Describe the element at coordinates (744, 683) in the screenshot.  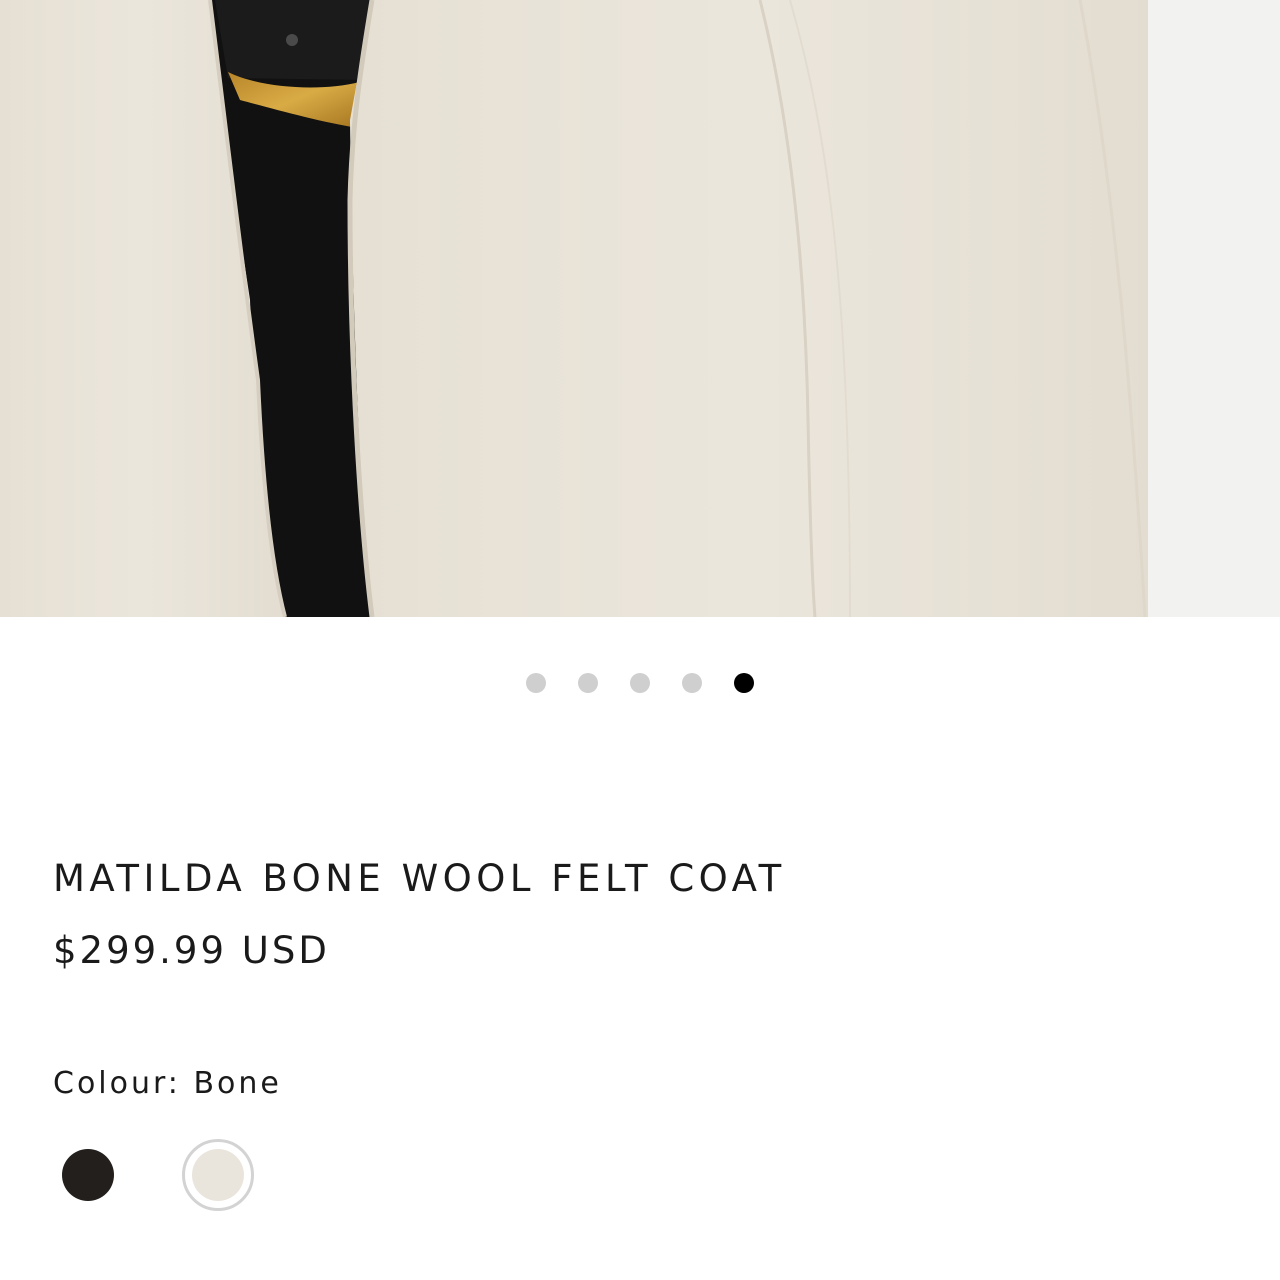
I see `carousel-dot-5-active` at that location.